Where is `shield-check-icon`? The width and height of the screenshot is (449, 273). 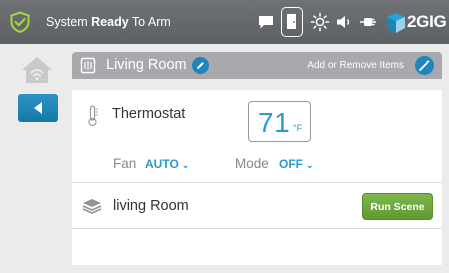
shield-check-icon is located at coordinates (20, 22).